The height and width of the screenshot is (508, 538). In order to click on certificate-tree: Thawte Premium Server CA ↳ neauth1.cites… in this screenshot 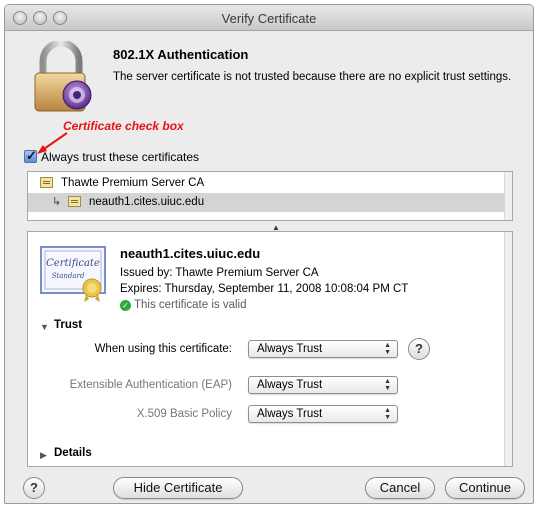, I will do `click(270, 196)`.